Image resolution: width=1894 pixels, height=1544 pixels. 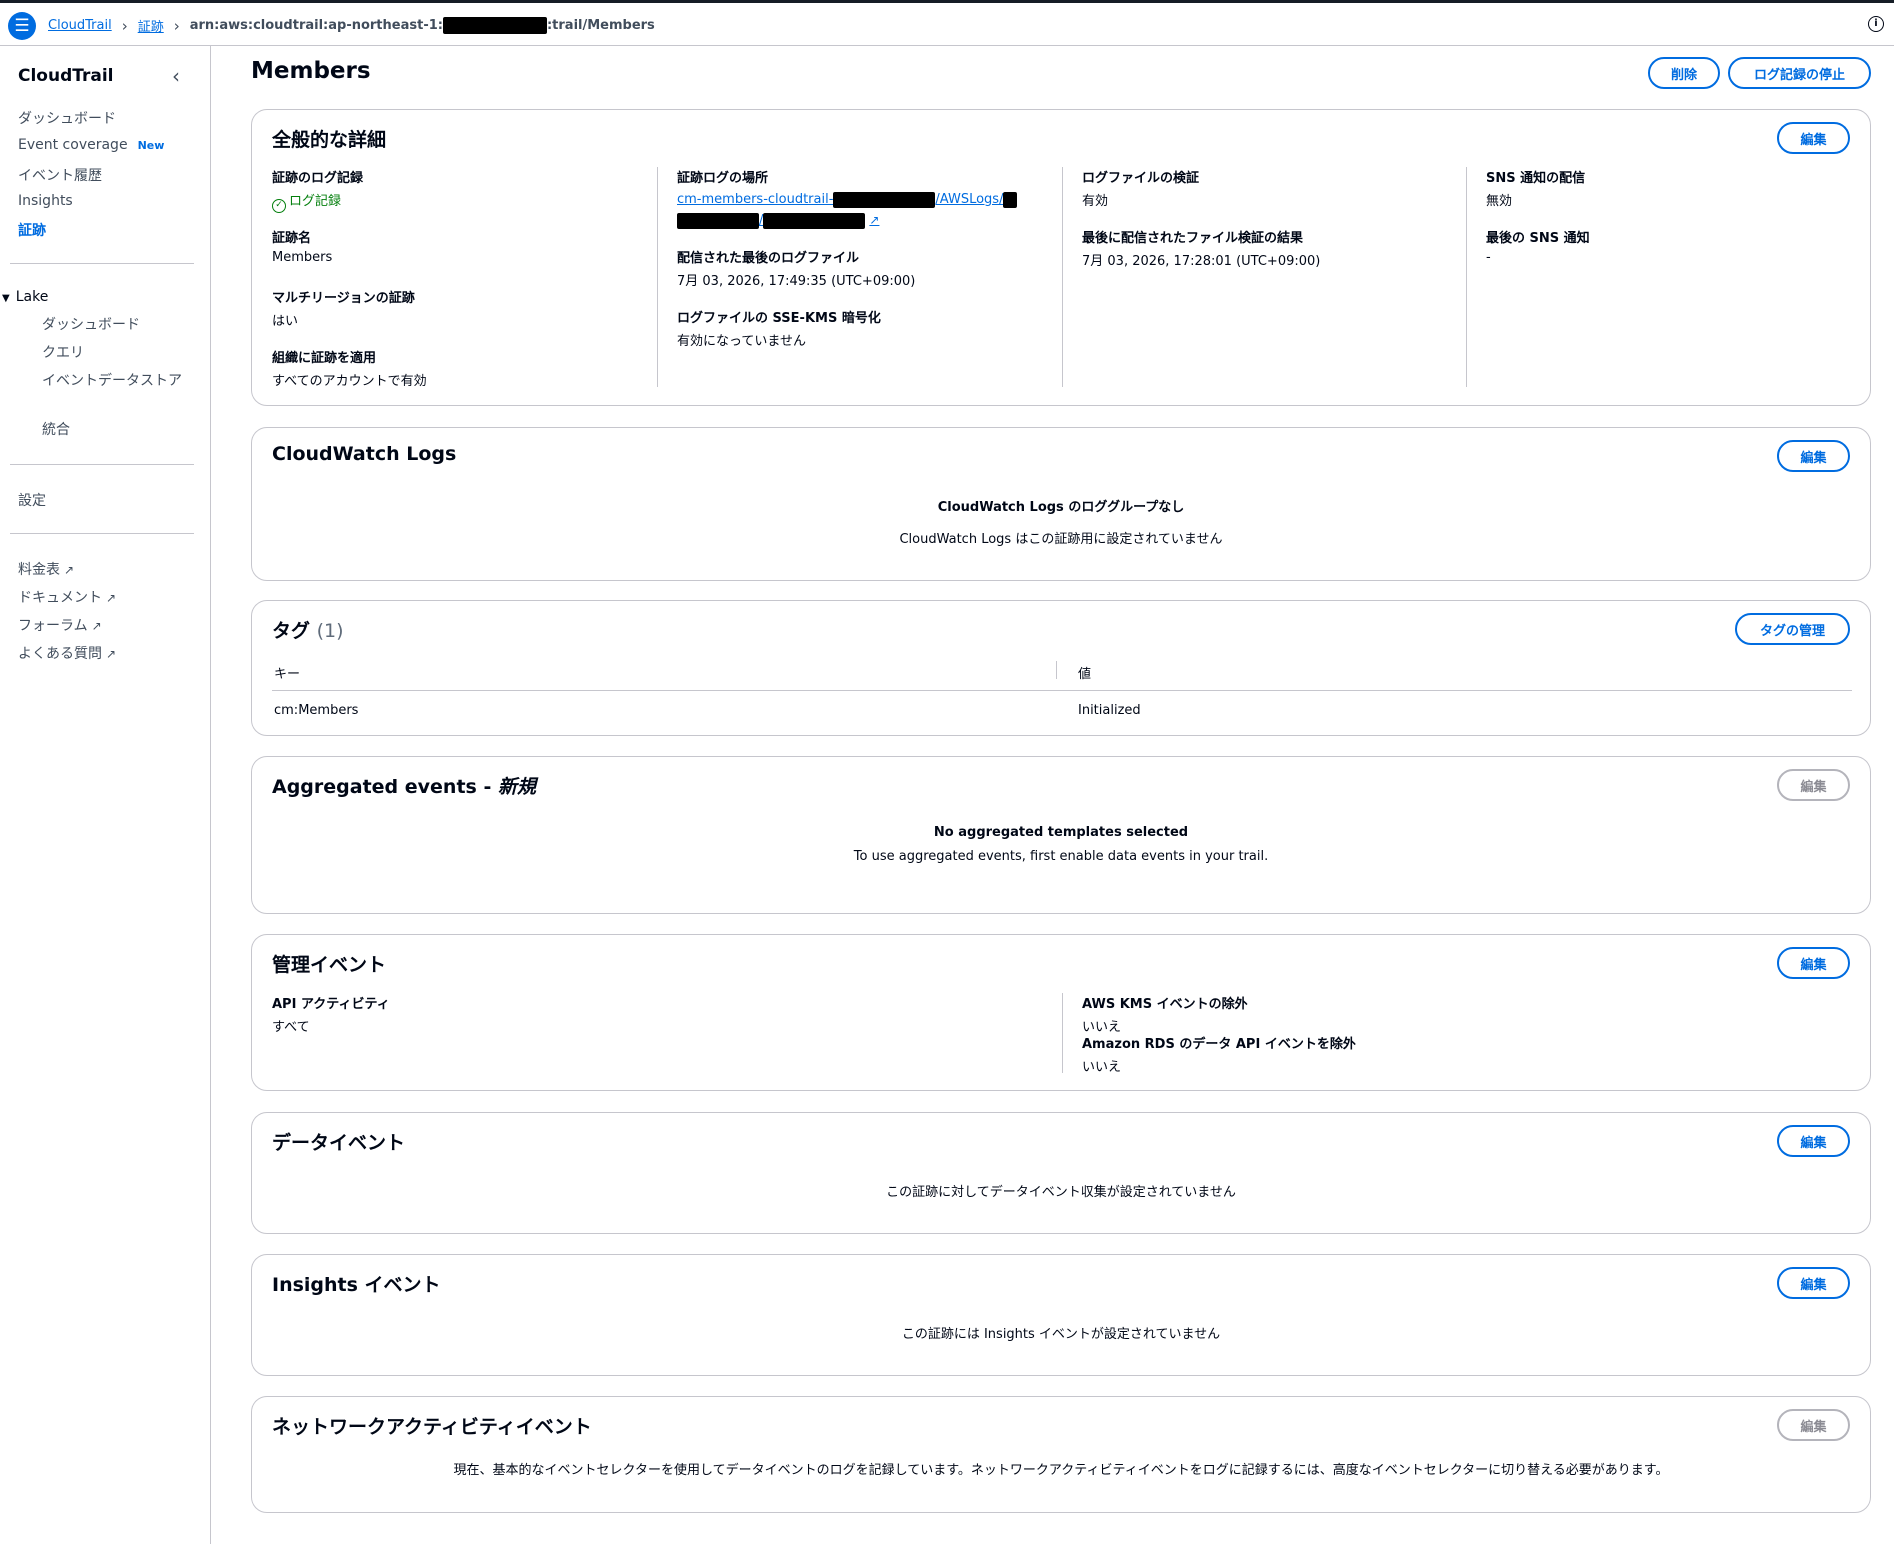 What do you see at coordinates (1061, 1173) in the screenshot?
I see `data-events-card: データイベント 編集 この証跡に対してデータイベント収集が設定されていません` at bounding box center [1061, 1173].